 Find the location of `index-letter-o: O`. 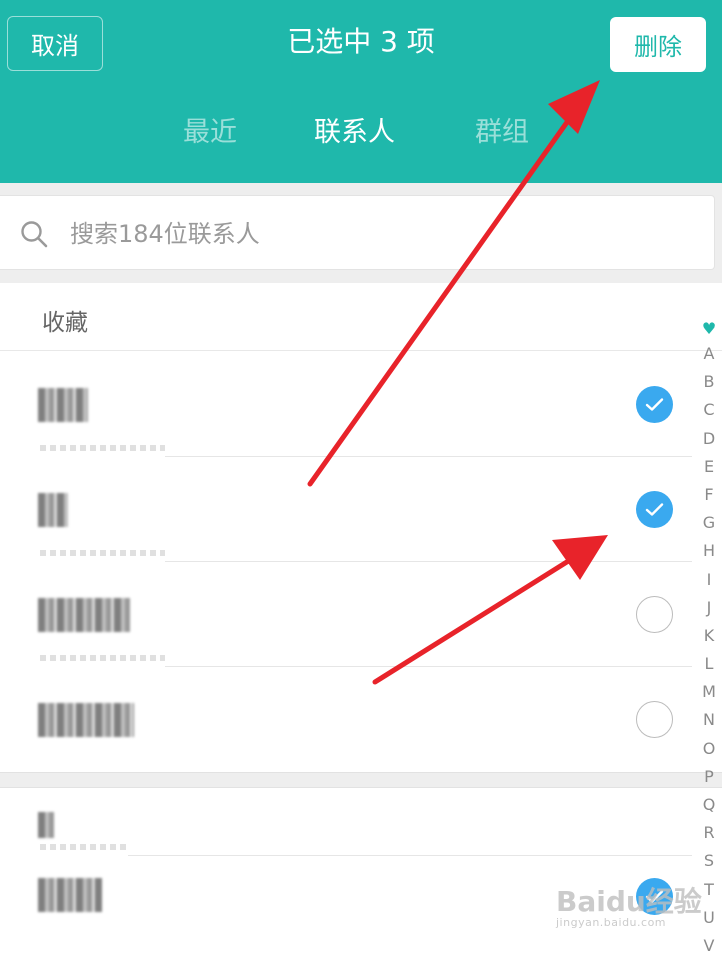

index-letter-o: O is located at coordinates (709, 749).